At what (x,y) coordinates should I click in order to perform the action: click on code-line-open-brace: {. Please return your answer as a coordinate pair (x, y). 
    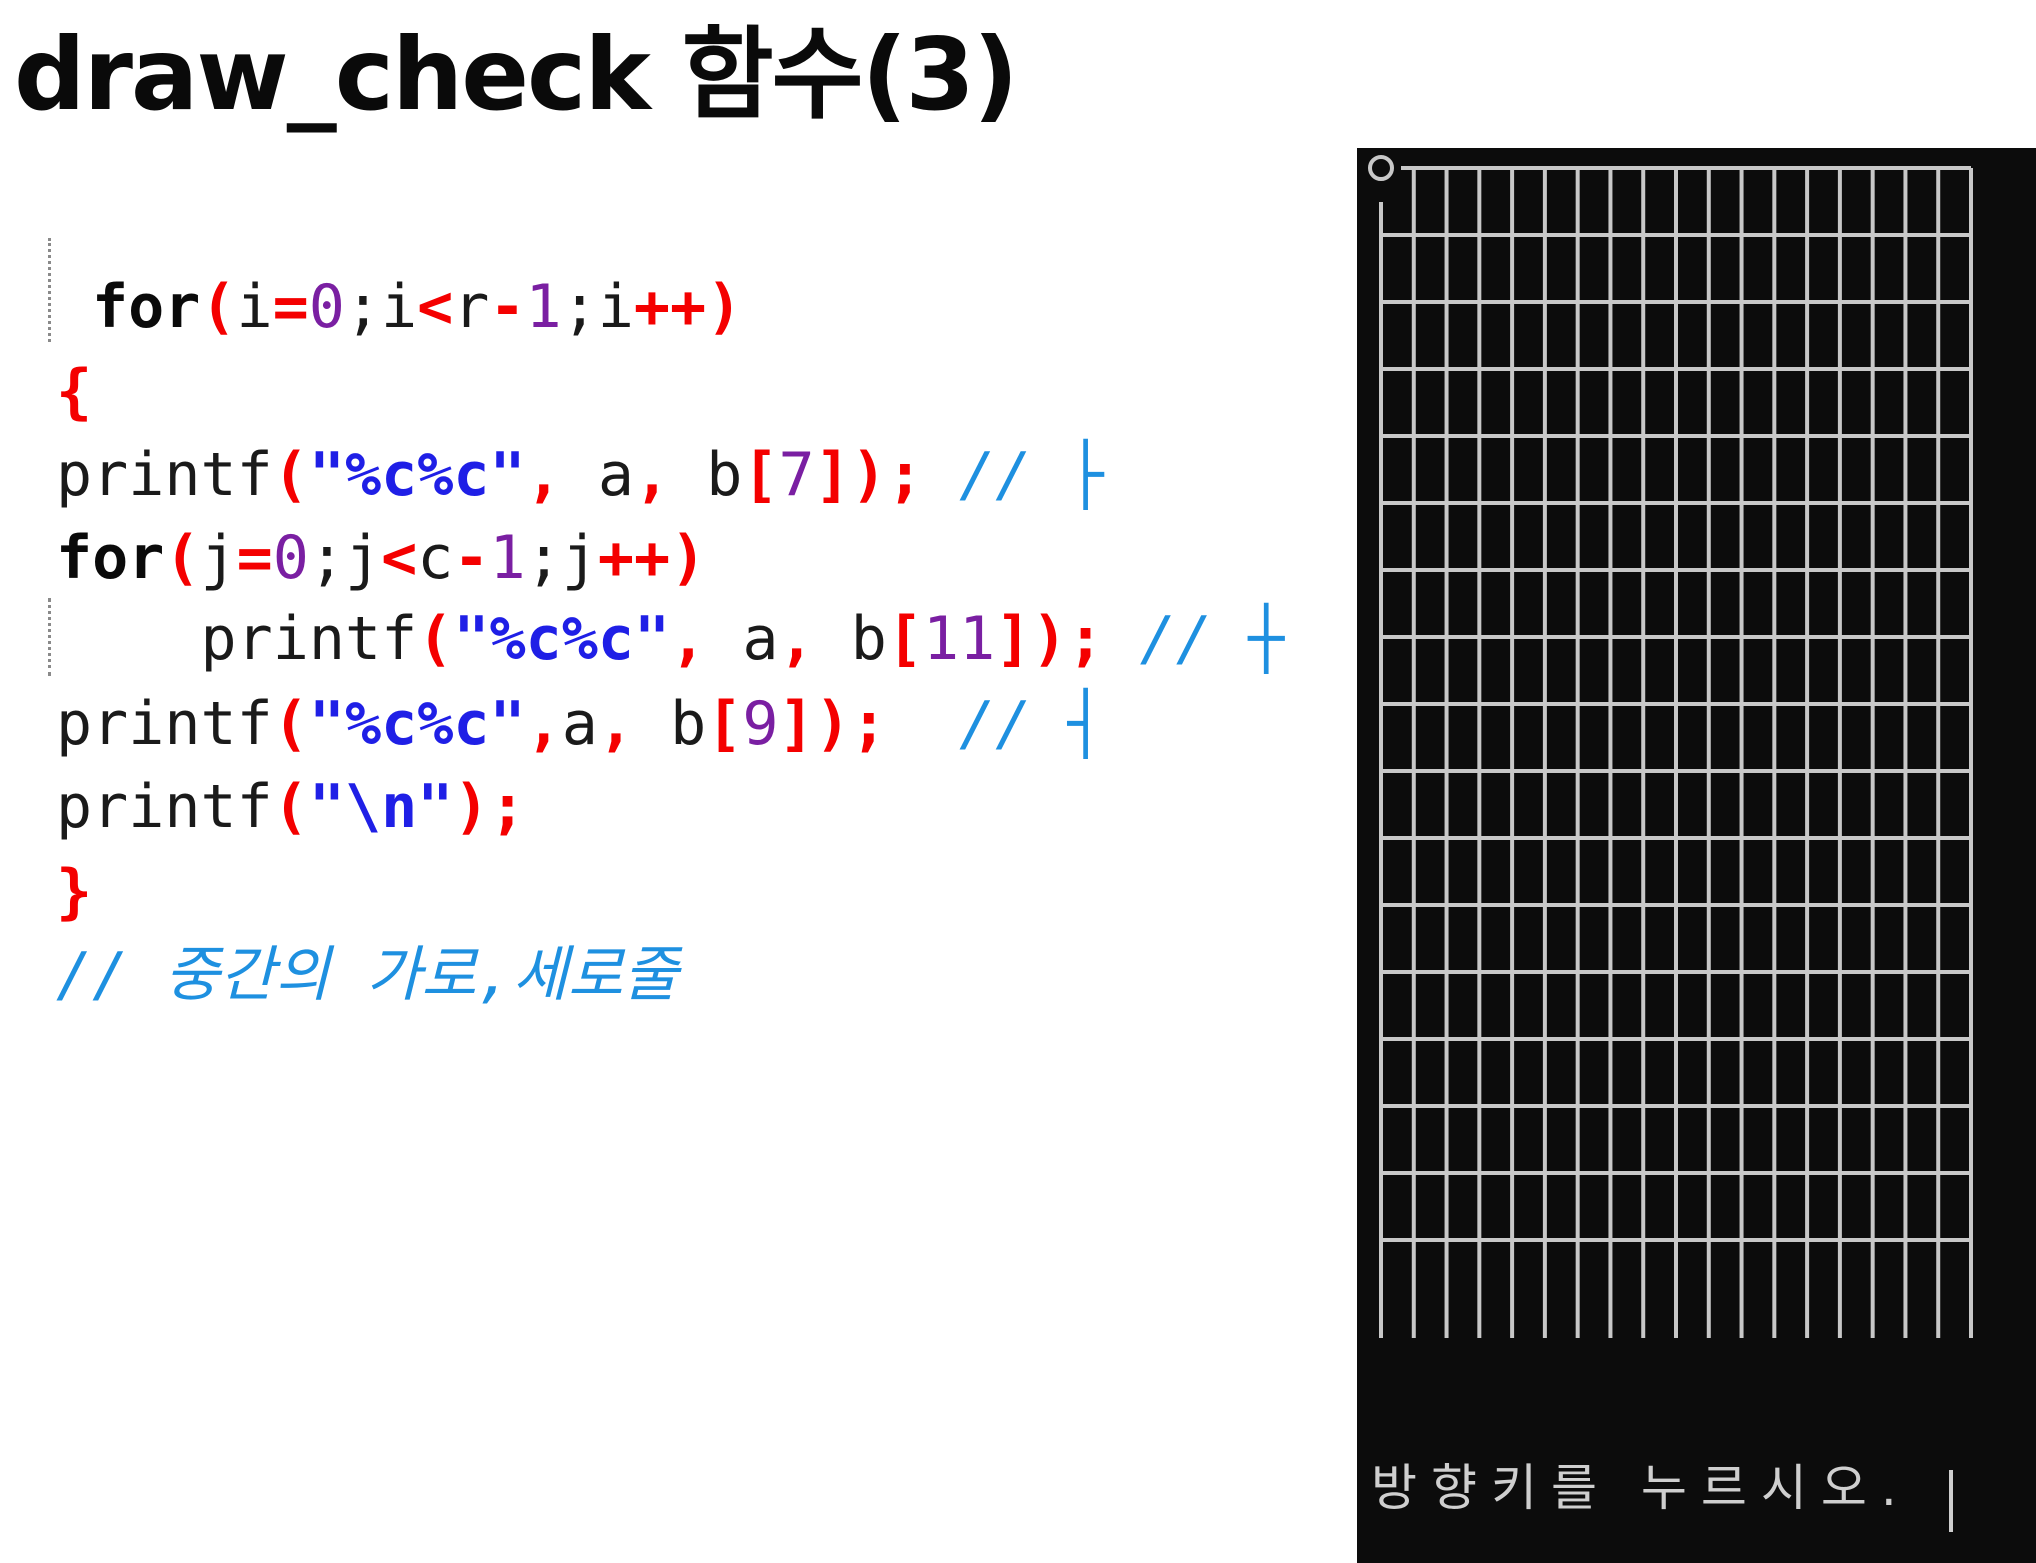
    Looking at the image, I should click on (74, 392).